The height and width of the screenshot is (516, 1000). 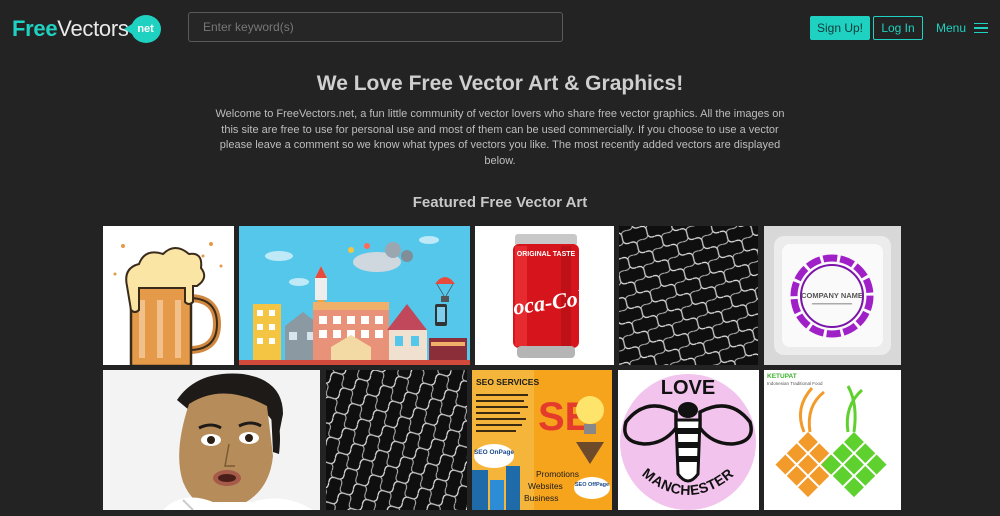 What do you see at coordinates (541, 498) in the screenshot?
I see `seo-item-business: Business` at bounding box center [541, 498].